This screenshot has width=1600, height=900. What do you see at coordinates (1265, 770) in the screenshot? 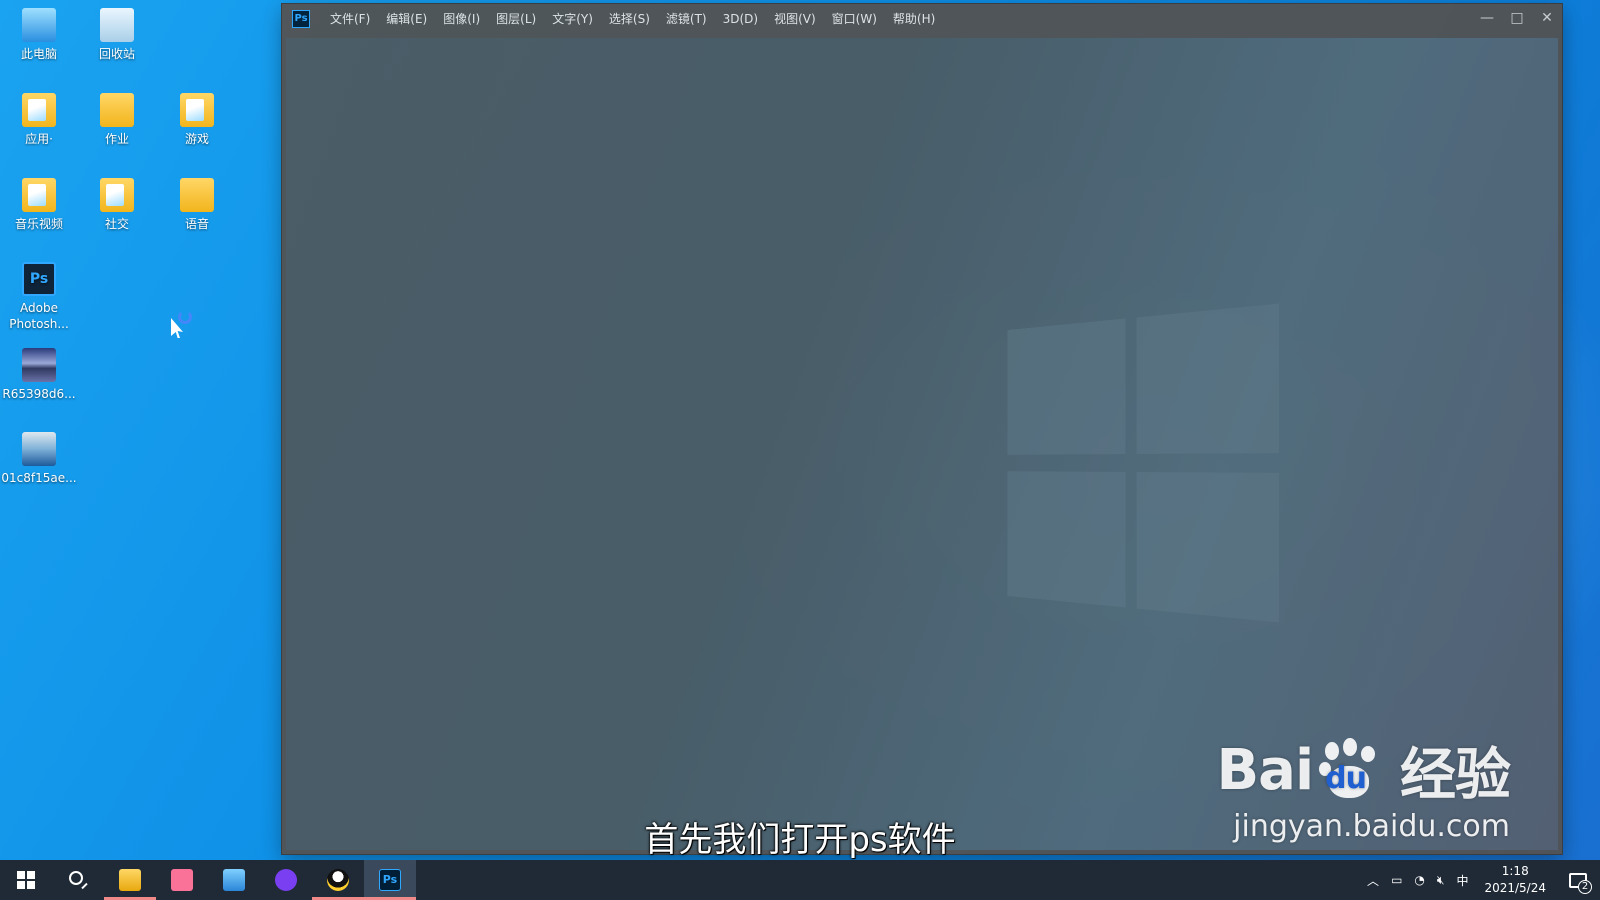
I see `watermark-brand-left: Bai` at bounding box center [1265, 770].